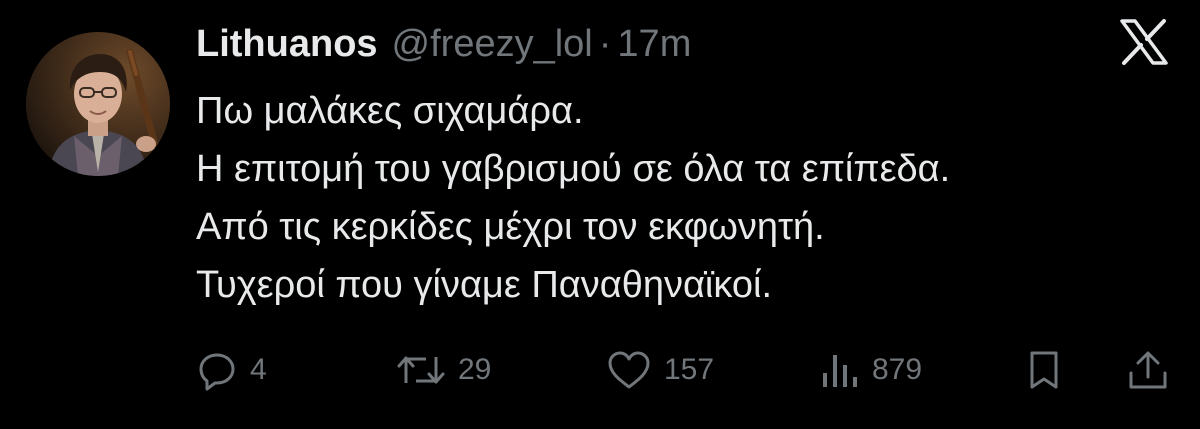 This screenshot has width=1200, height=429. What do you see at coordinates (840, 371) in the screenshot?
I see `views-icon` at bounding box center [840, 371].